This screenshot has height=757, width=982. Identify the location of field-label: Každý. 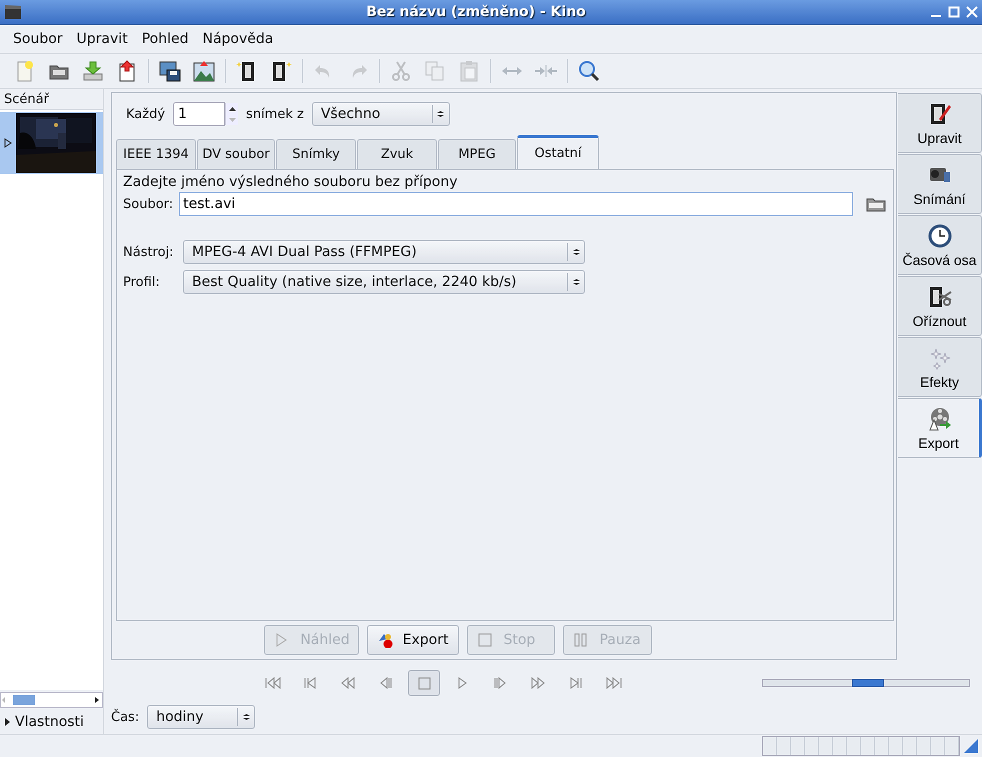
(146, 114).